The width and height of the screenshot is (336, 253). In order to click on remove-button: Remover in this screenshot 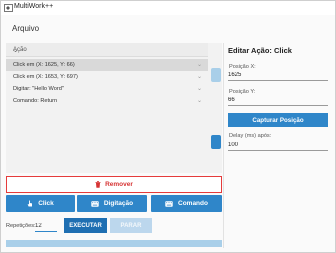, I will do `click(114, 184)`.